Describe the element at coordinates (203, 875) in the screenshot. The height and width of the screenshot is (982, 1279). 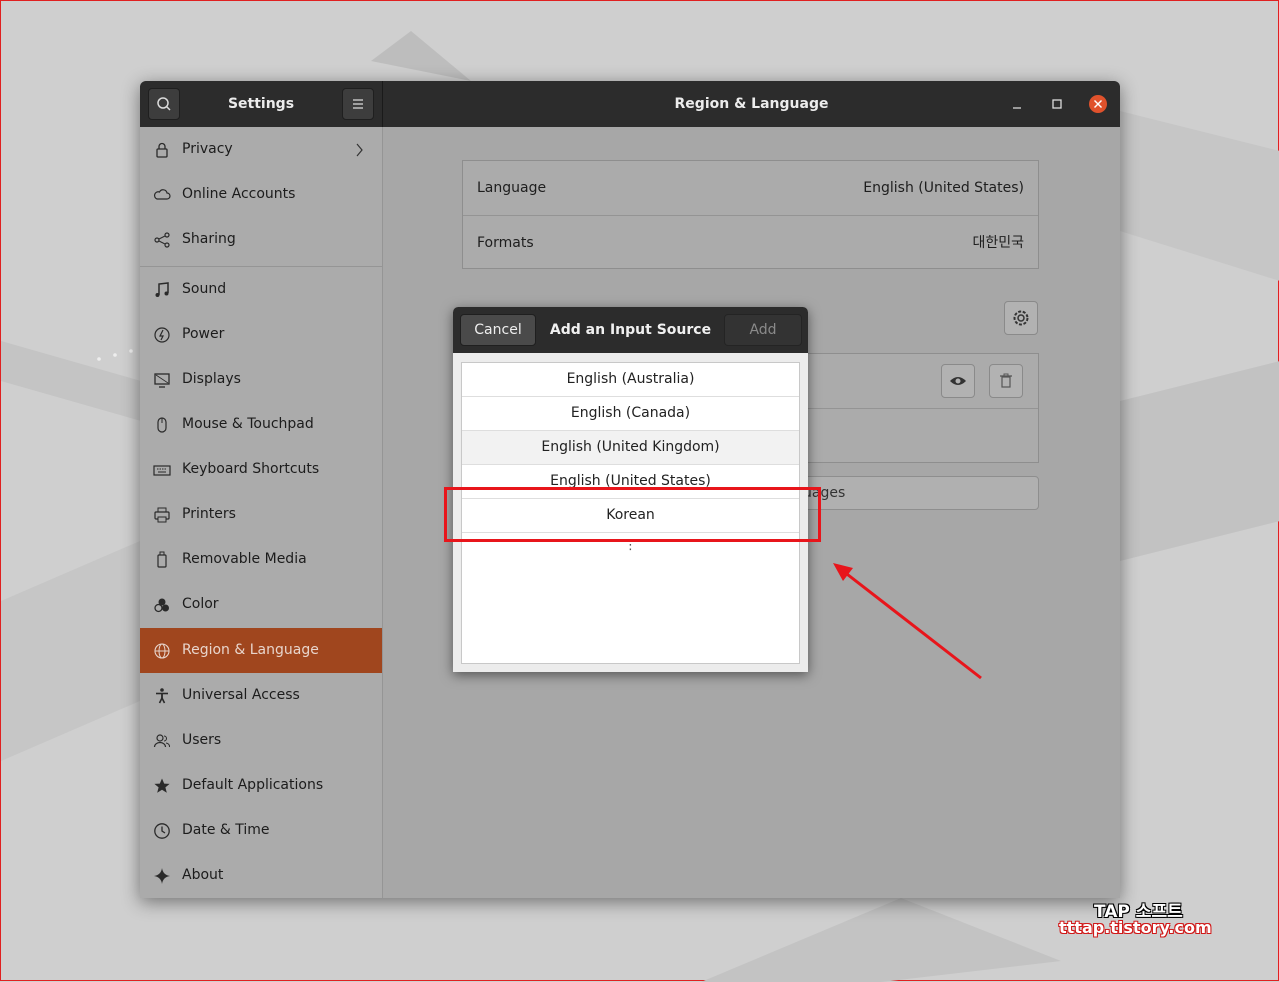
I see `sidebar-item-label: About` at that location.